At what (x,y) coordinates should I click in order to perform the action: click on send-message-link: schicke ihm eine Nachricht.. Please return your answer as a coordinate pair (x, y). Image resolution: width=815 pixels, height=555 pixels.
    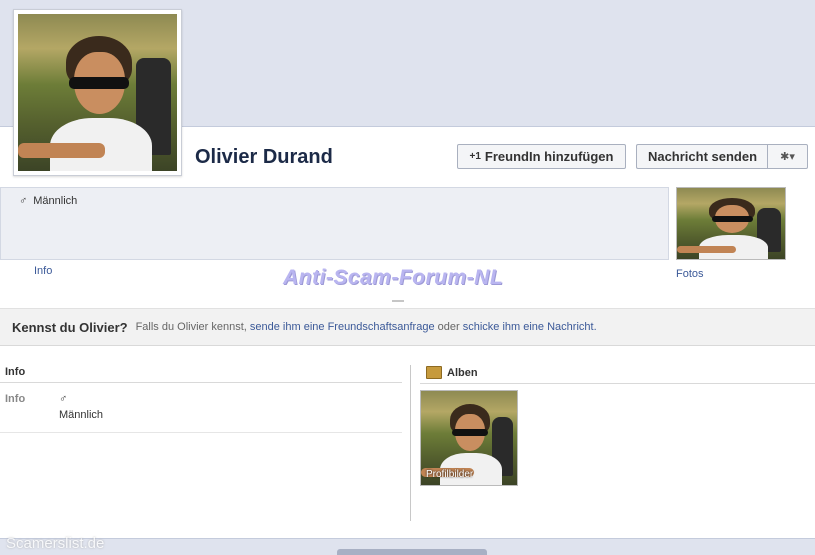
    Looking at the image, I should click on (530, 327).